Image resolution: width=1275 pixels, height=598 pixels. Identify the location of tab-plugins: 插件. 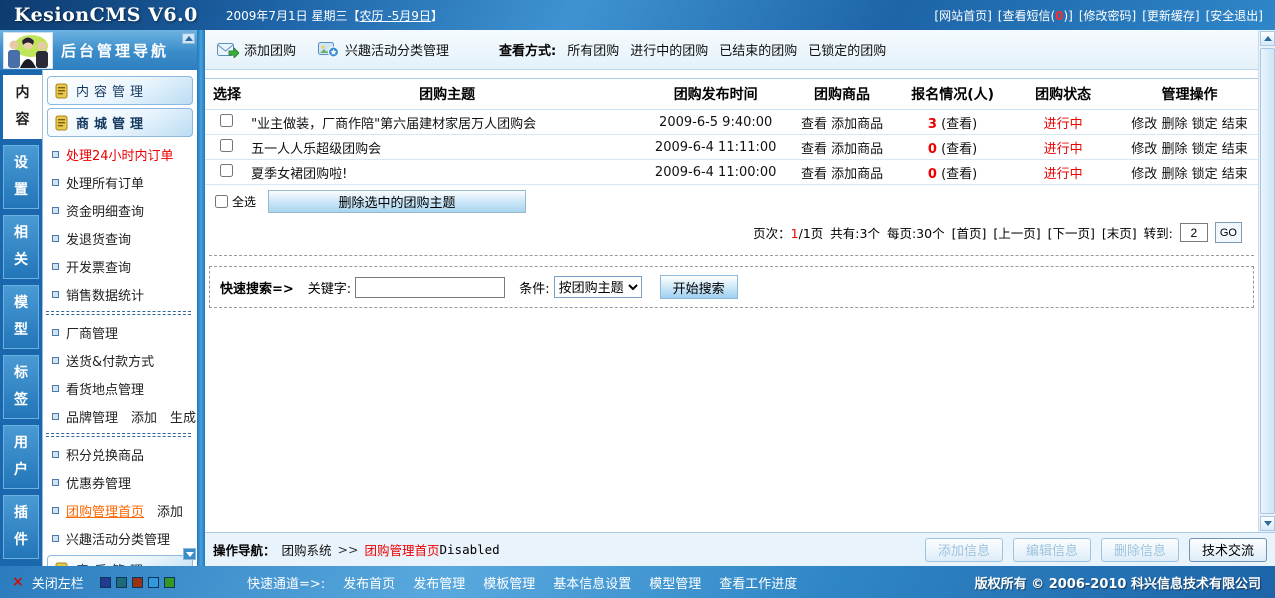
(21, 527).